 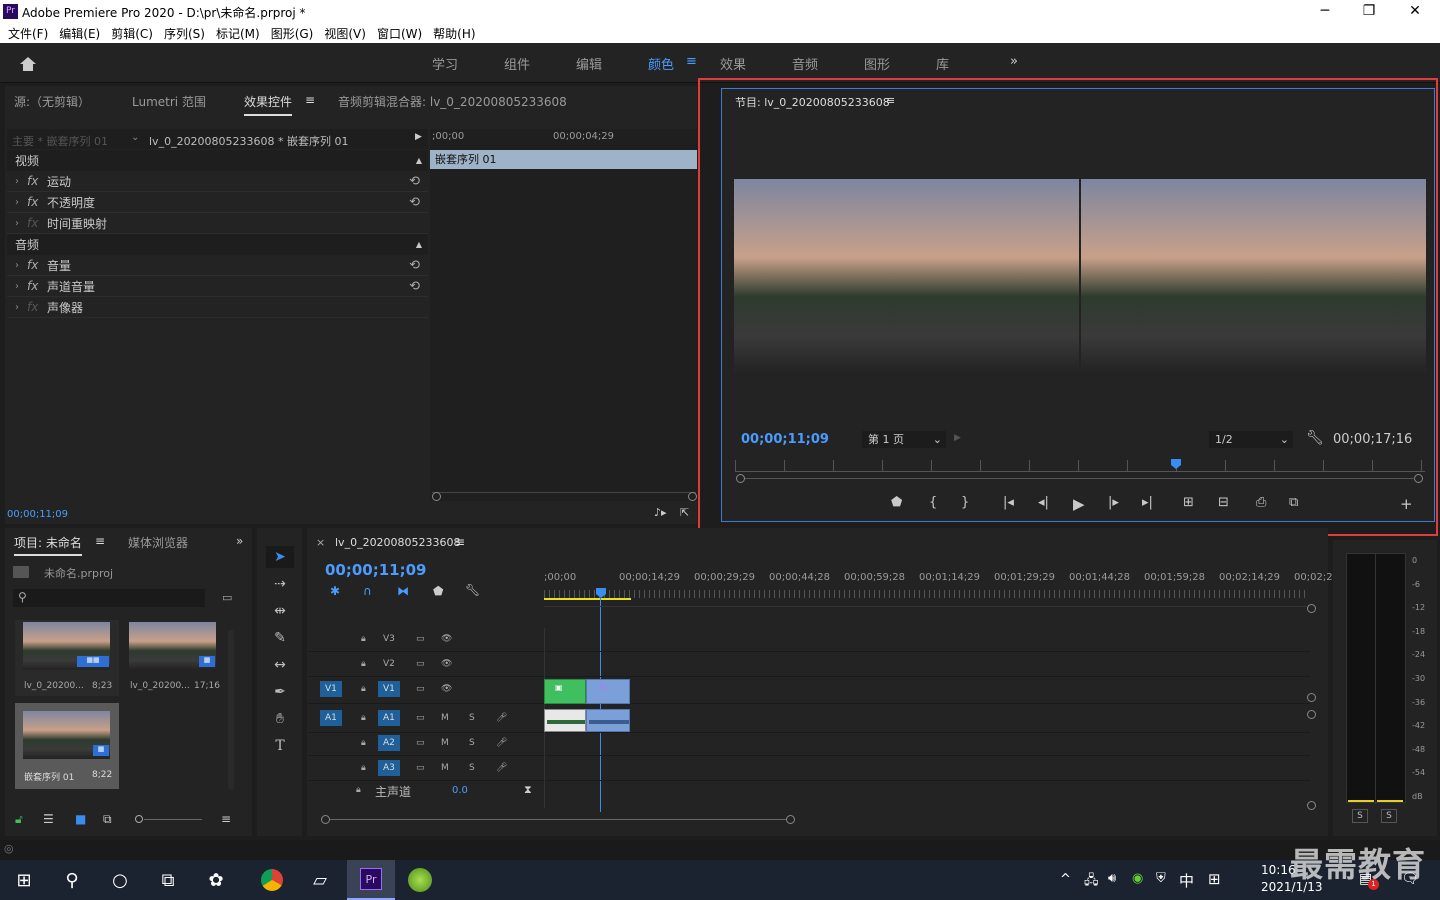 What do you see at coordinates (809, 640) in the screenshot?
I see `track-row: 🔒︎ V3 ▭ 👁︎` at bounding box center [809, 640].